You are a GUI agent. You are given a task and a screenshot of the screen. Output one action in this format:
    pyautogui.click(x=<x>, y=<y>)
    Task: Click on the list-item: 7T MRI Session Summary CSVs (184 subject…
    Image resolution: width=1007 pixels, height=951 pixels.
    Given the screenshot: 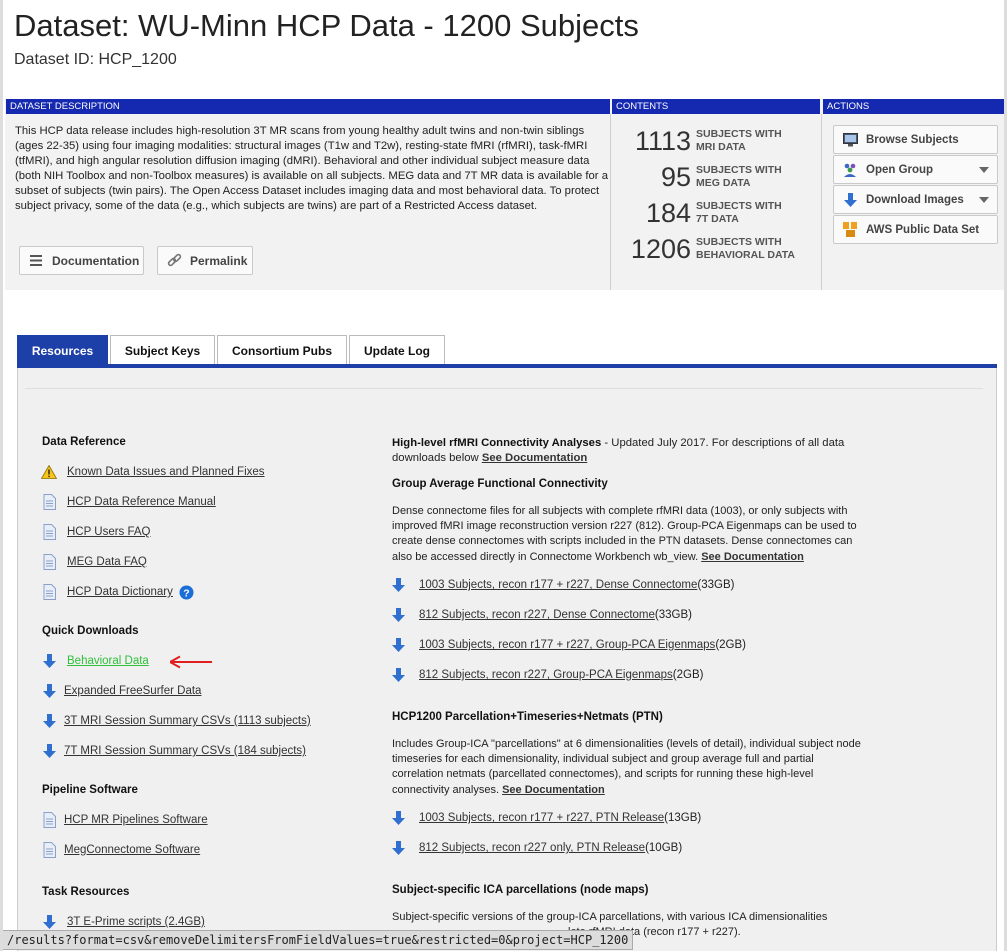 What is the action you would take?
    pyautogui.click(x=173, y=751)
    